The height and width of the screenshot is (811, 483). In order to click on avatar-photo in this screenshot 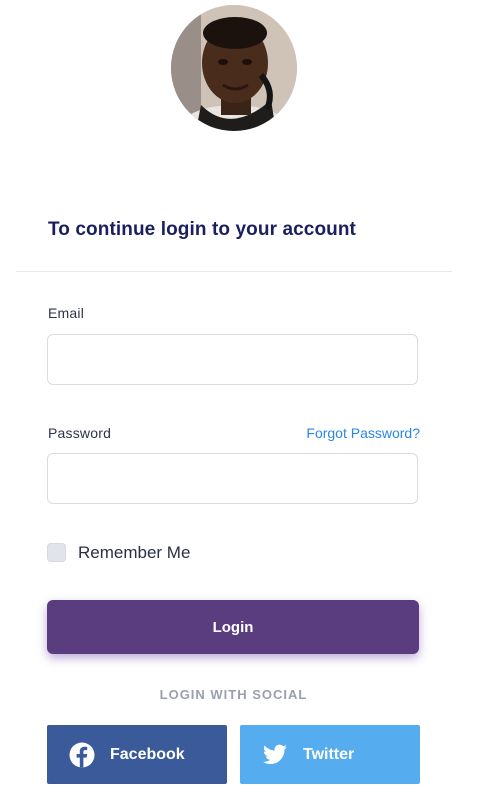, I will do `click(234, 68)`.